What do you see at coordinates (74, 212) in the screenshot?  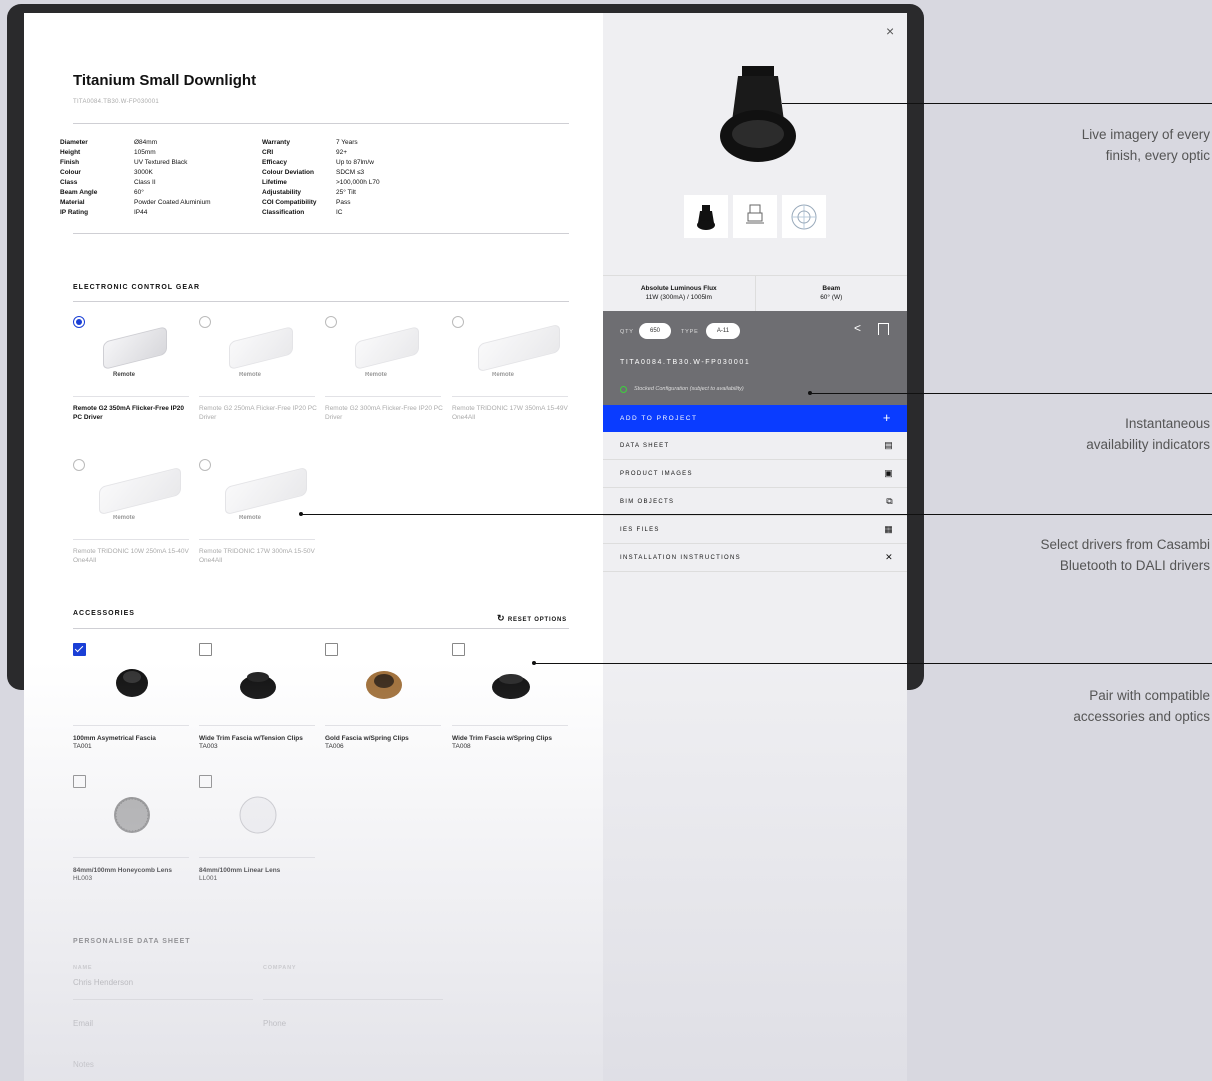 I see `spec-key: IP Rating` at bounding box center [74, 212].